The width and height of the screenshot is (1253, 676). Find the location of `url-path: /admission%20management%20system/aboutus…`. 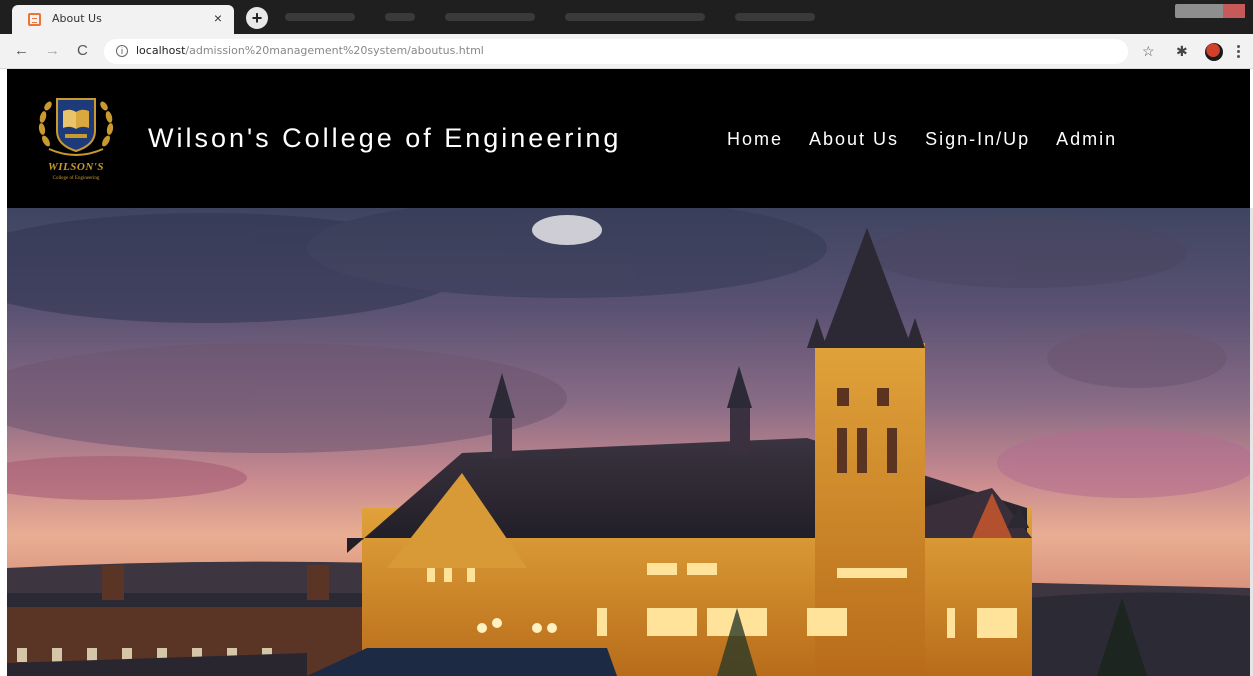

url-path: /admission%20management%20system/aboutus… is located at coordinates (334, 50).